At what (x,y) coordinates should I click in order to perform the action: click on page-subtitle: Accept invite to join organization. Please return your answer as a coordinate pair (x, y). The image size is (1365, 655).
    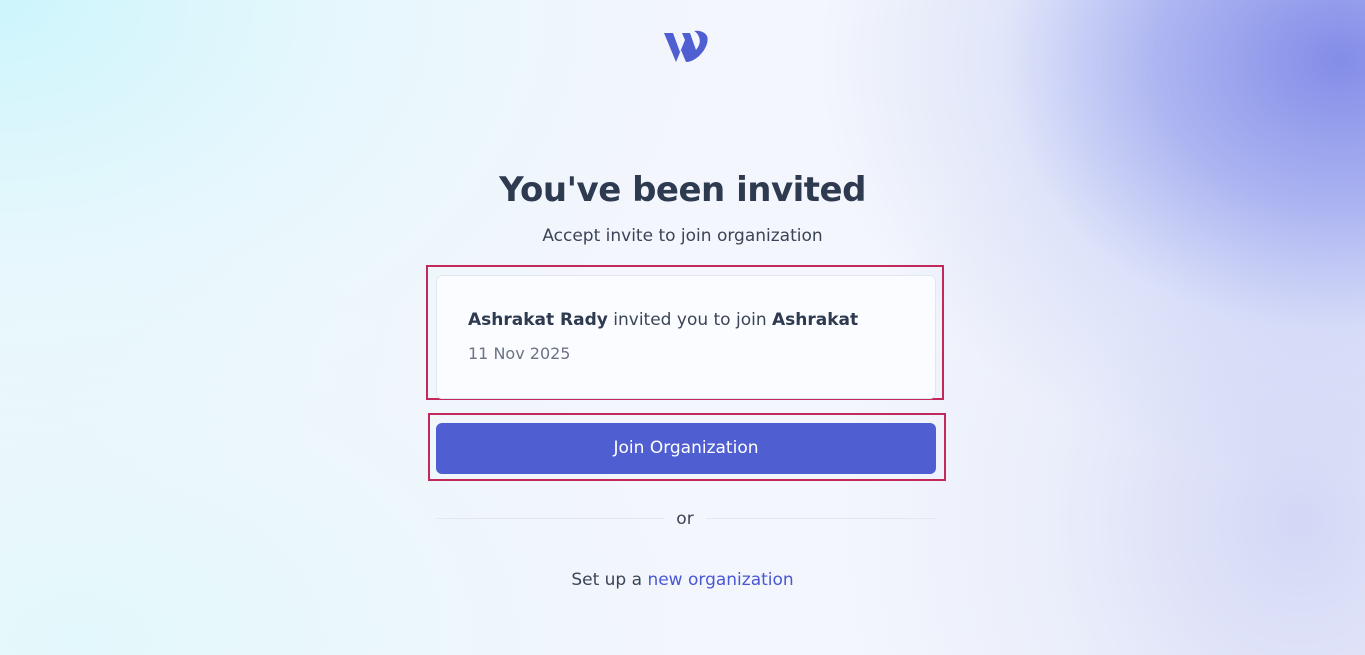
    Looking at the image, I should click on (682, 236).